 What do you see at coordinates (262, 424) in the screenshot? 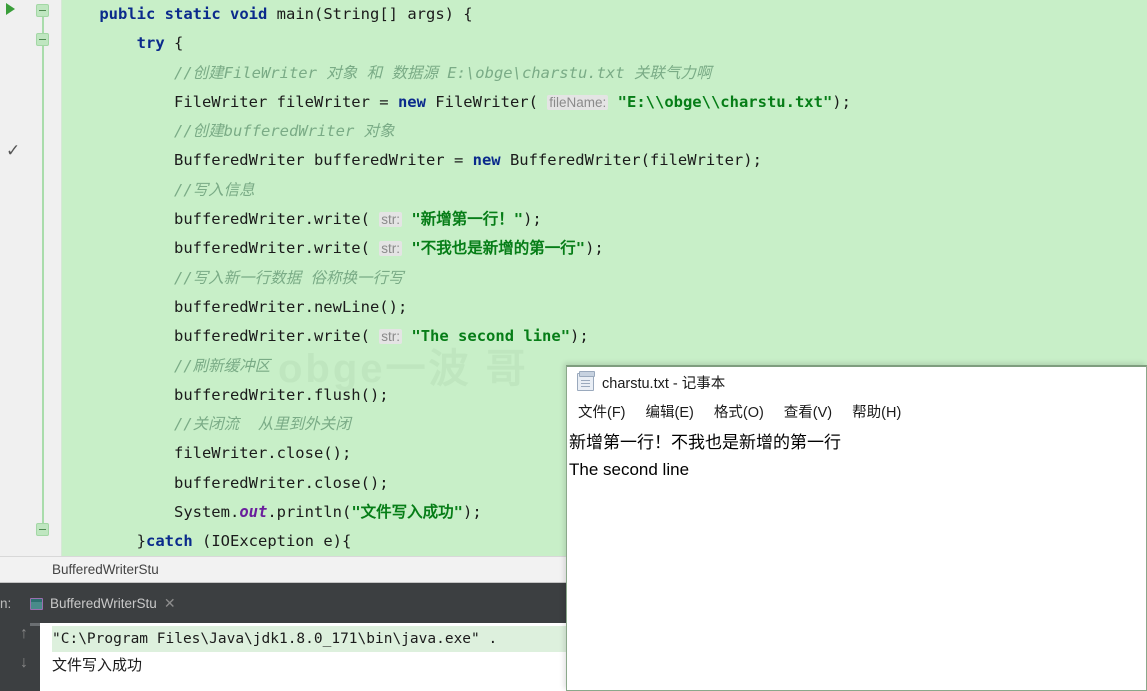
I see `code-token: //关闭流 从里到外关闭` at bounding box center [262, 424].